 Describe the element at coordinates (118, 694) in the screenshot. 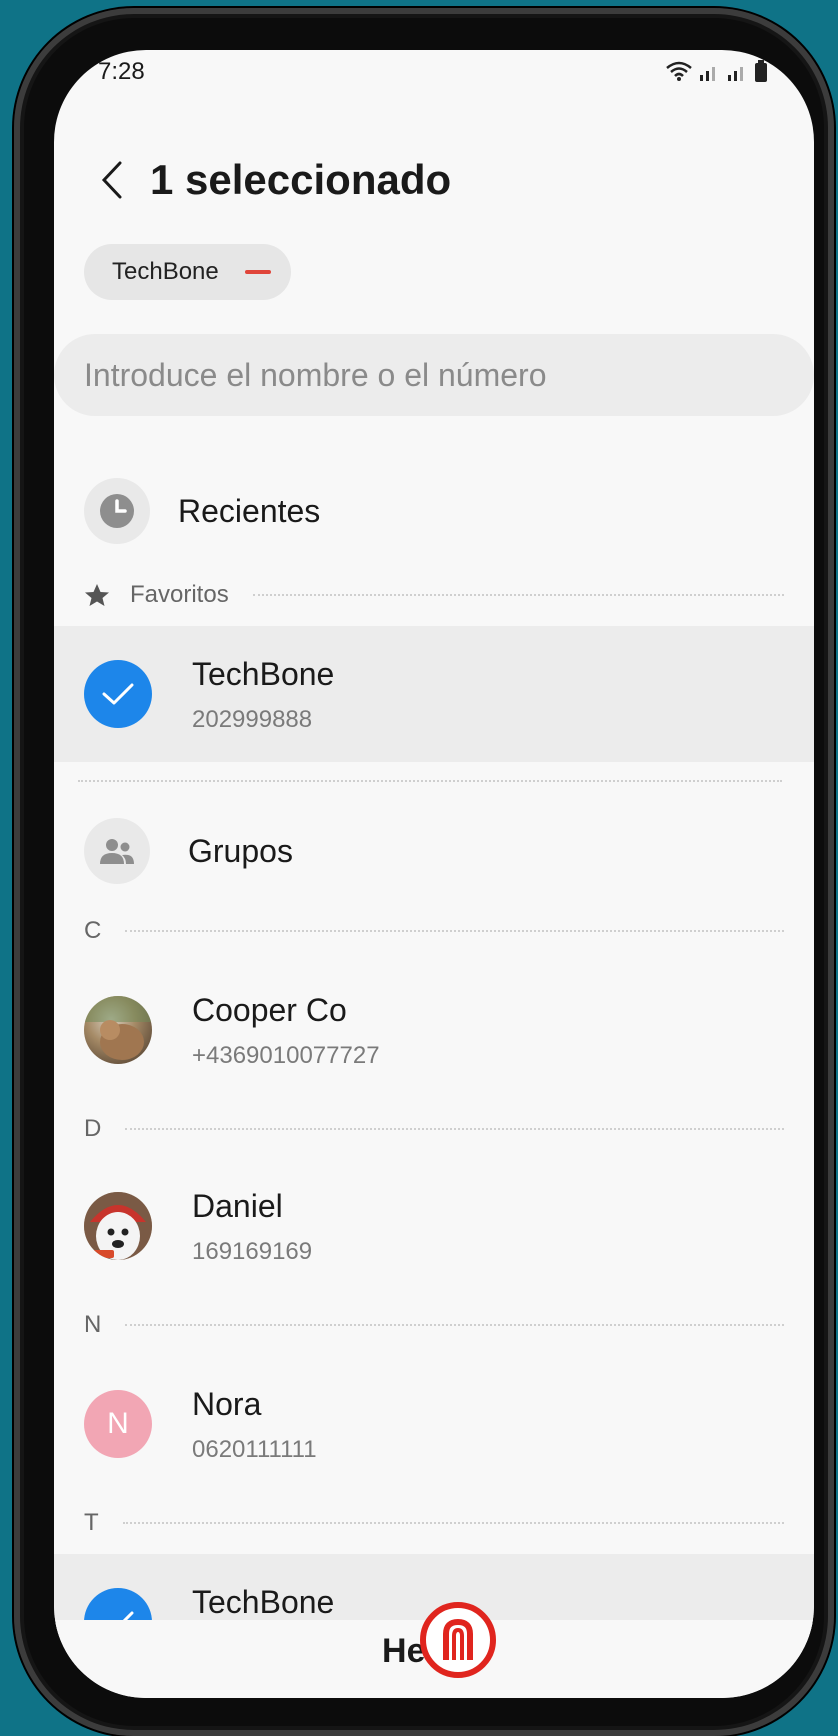

I see `selected-check-icon` at that location.